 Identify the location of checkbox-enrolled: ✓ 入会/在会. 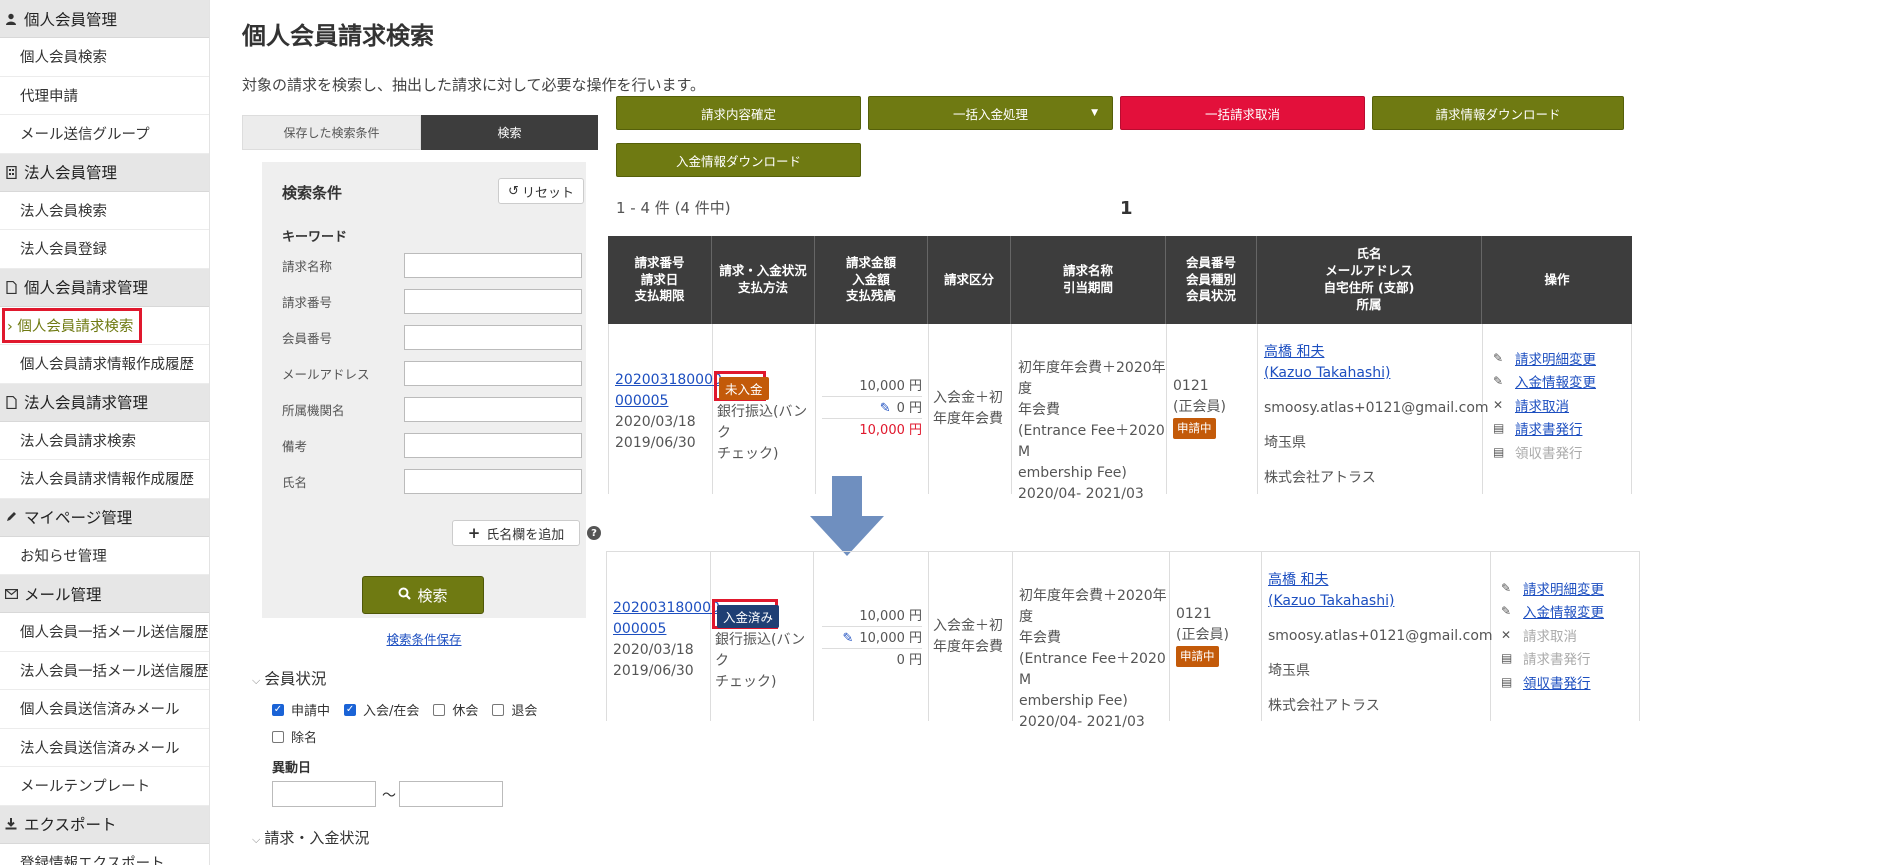
(381, 709).